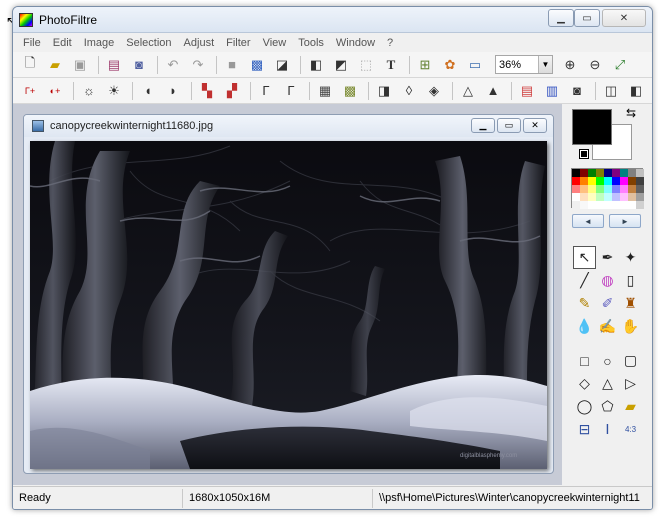 The width and height of the screenshot is (665, 528). I want to click on transparency-icon: ◪, so click(282, 65).